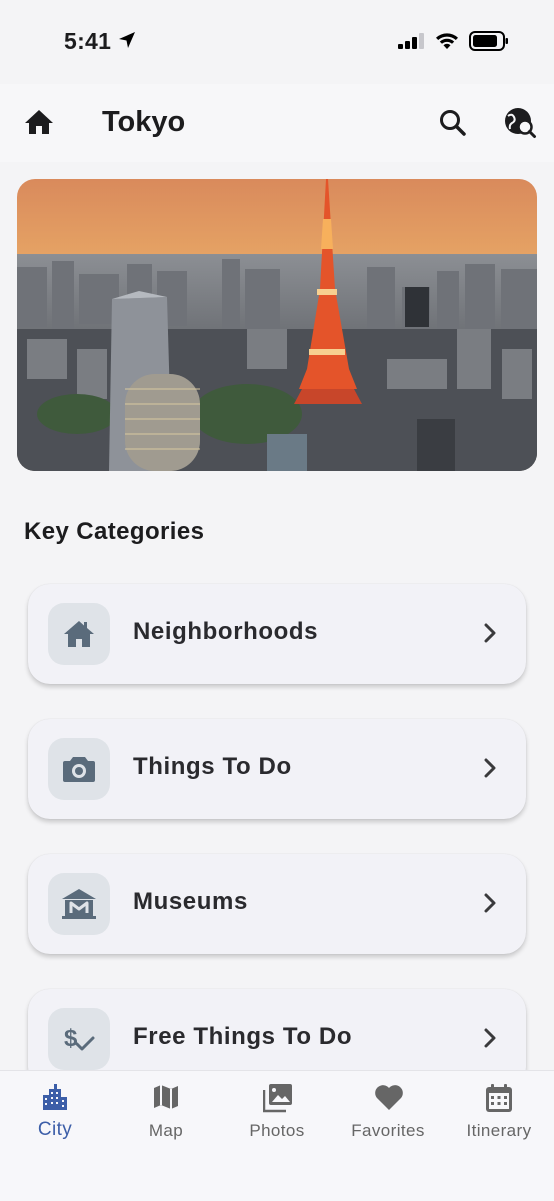  I want to click on location-arrow-icon, so click(127, 40).